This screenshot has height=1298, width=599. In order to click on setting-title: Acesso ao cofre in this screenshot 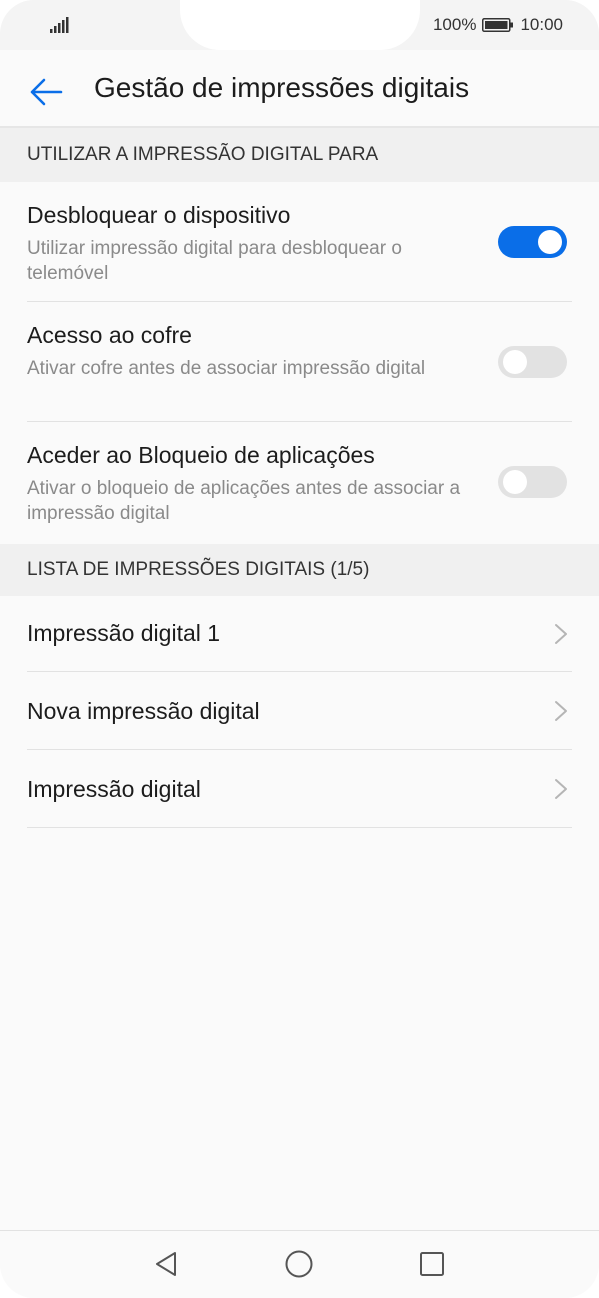, I will do `click(109, 335)`.